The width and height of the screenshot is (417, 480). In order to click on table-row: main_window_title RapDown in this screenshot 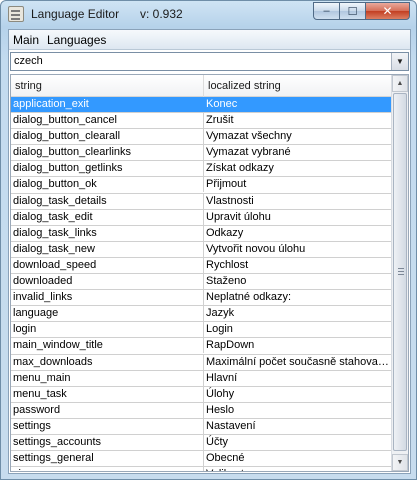, I will do `click(201, 346)`.